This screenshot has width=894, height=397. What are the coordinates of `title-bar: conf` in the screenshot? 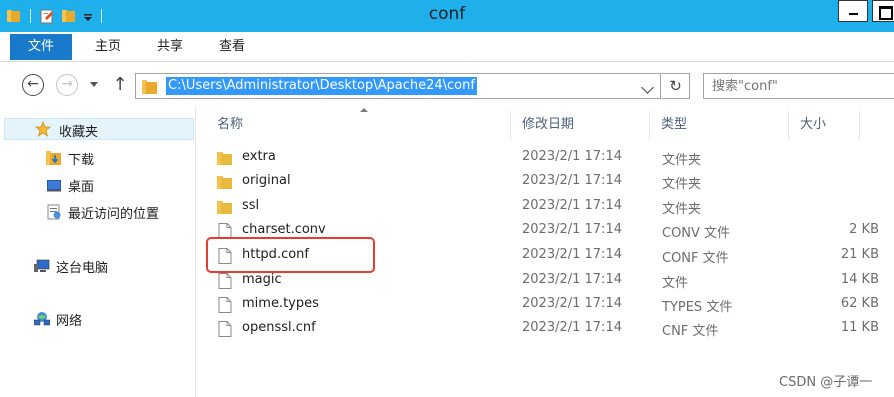 It's located at (447, 16).